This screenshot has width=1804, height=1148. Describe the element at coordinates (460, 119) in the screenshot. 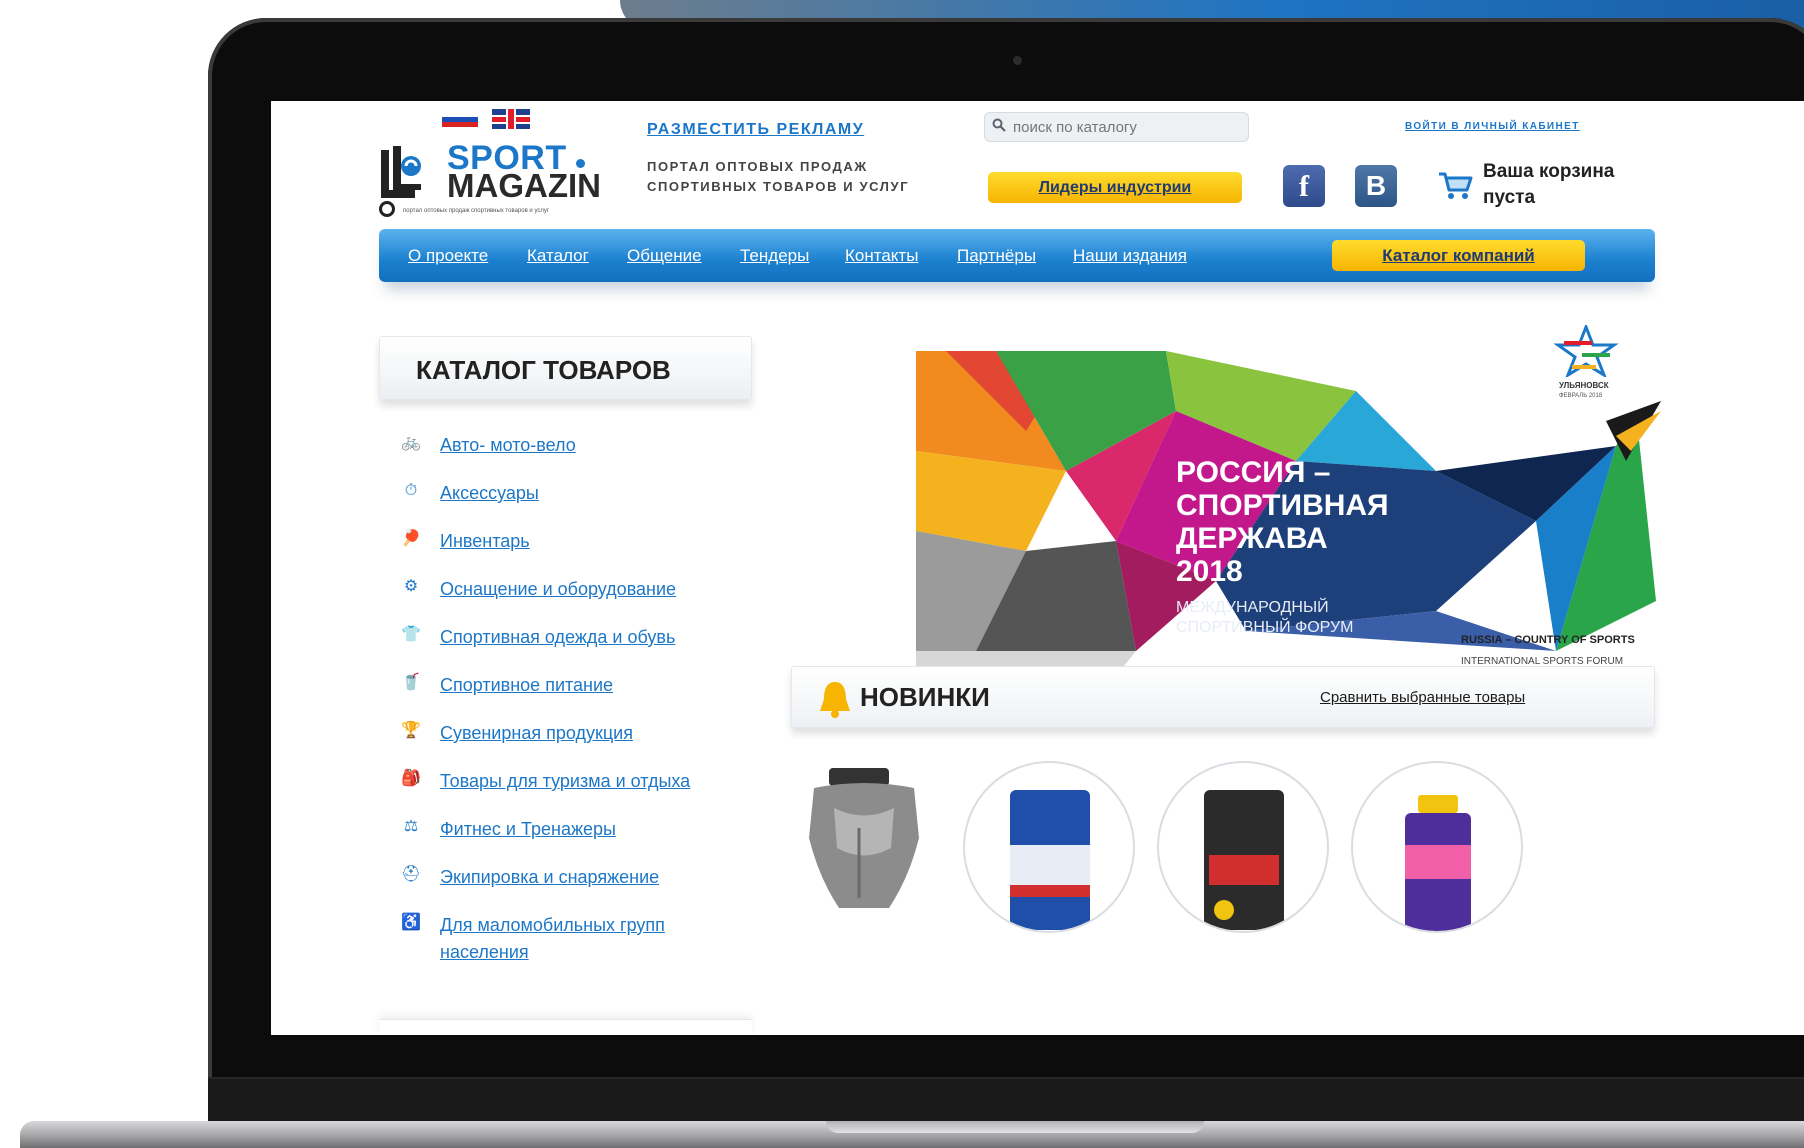

I see `russian-flag-icon` at that location.